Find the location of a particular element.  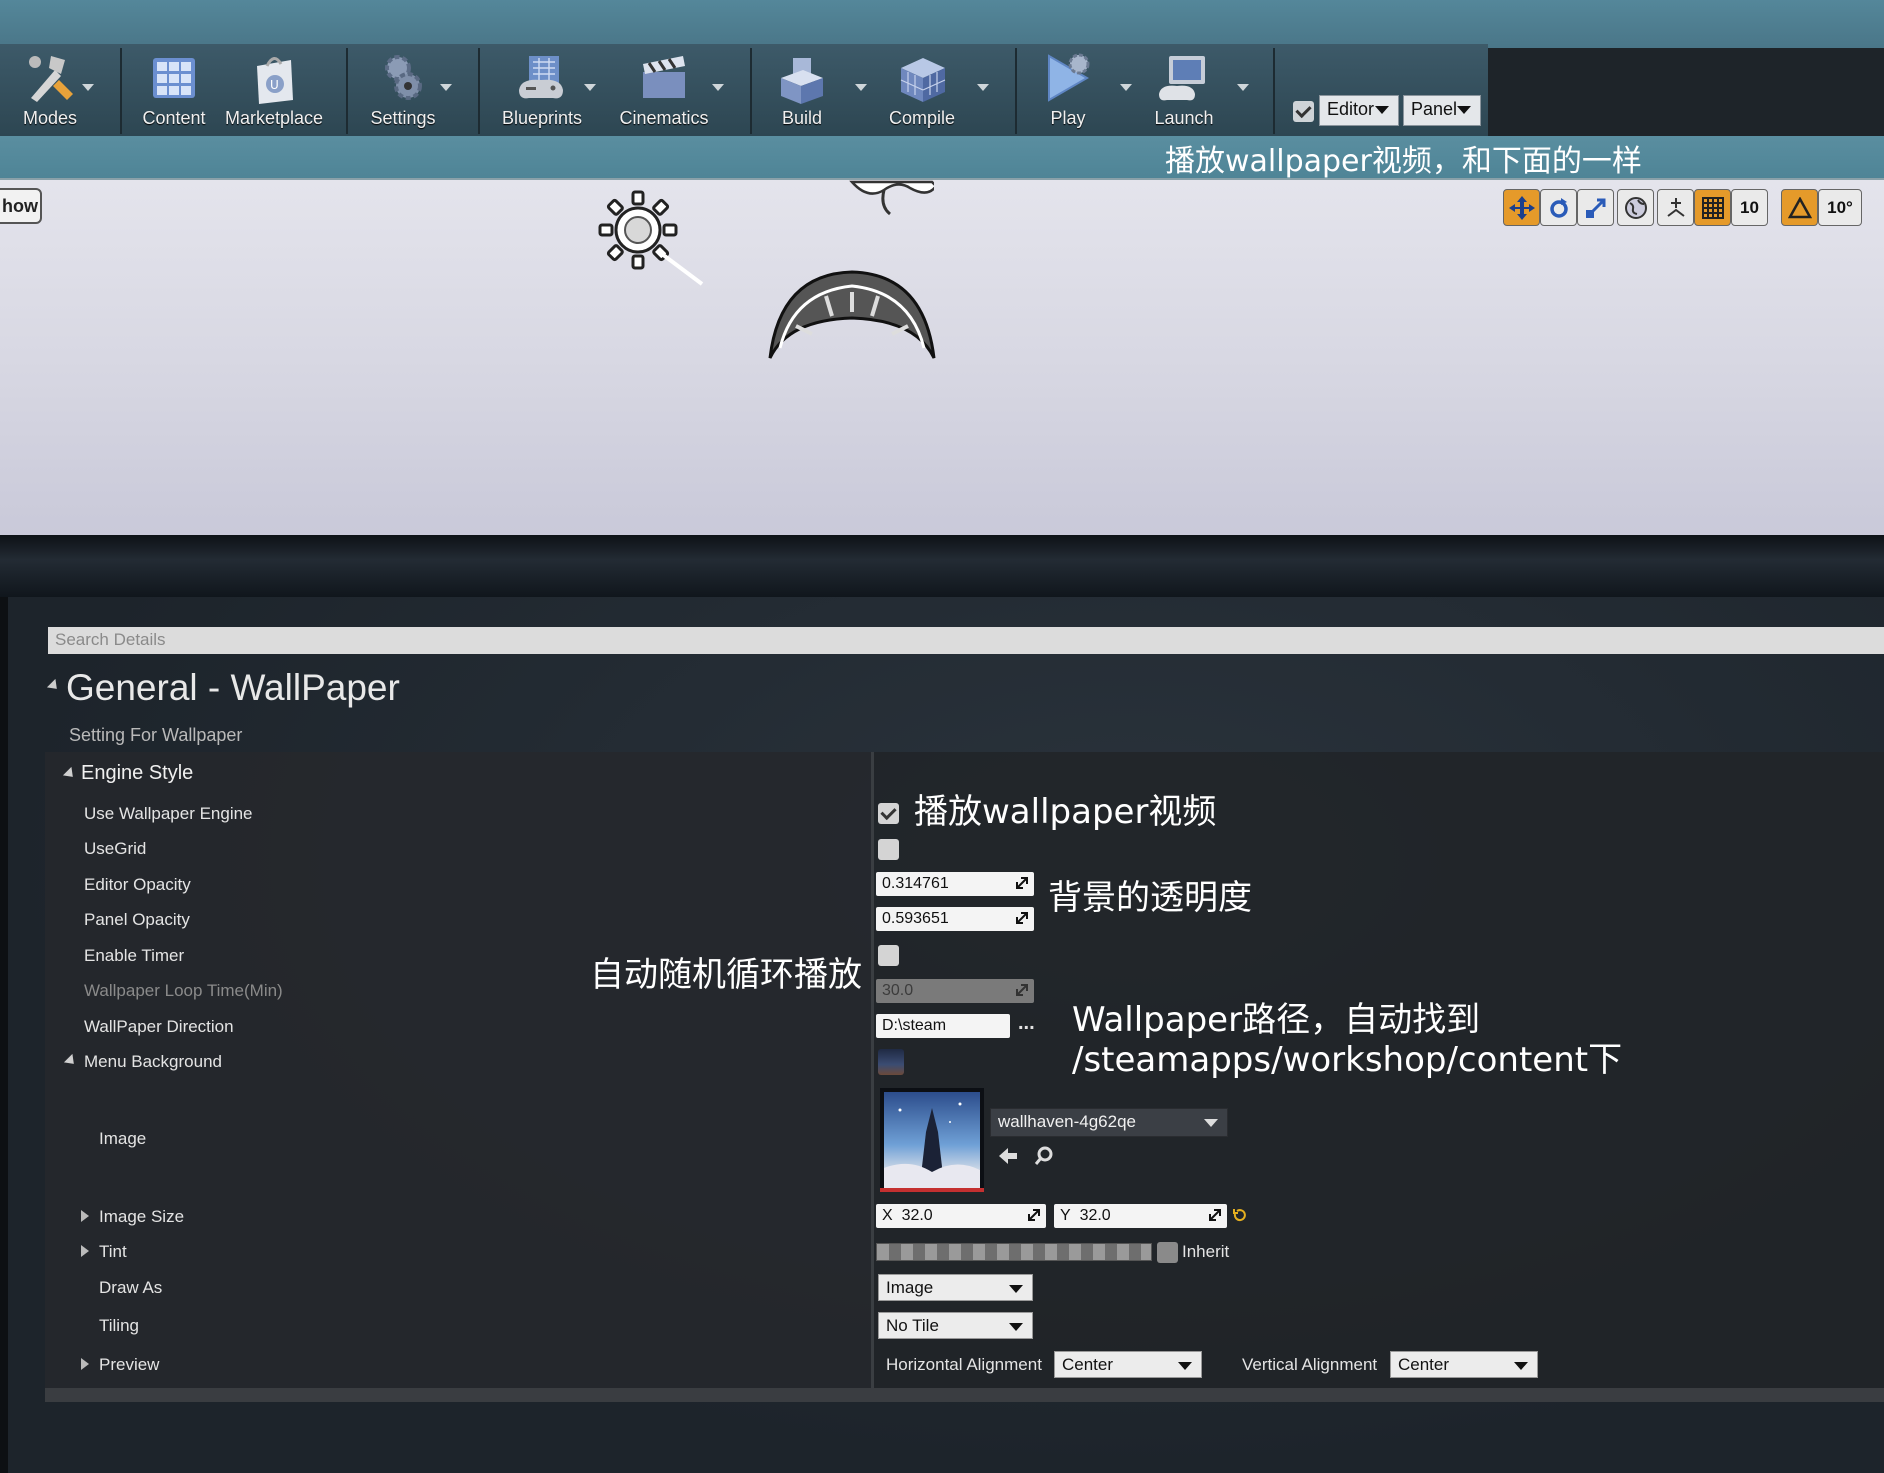

browse-asset-icon is located at coordinates (1044, 1156).